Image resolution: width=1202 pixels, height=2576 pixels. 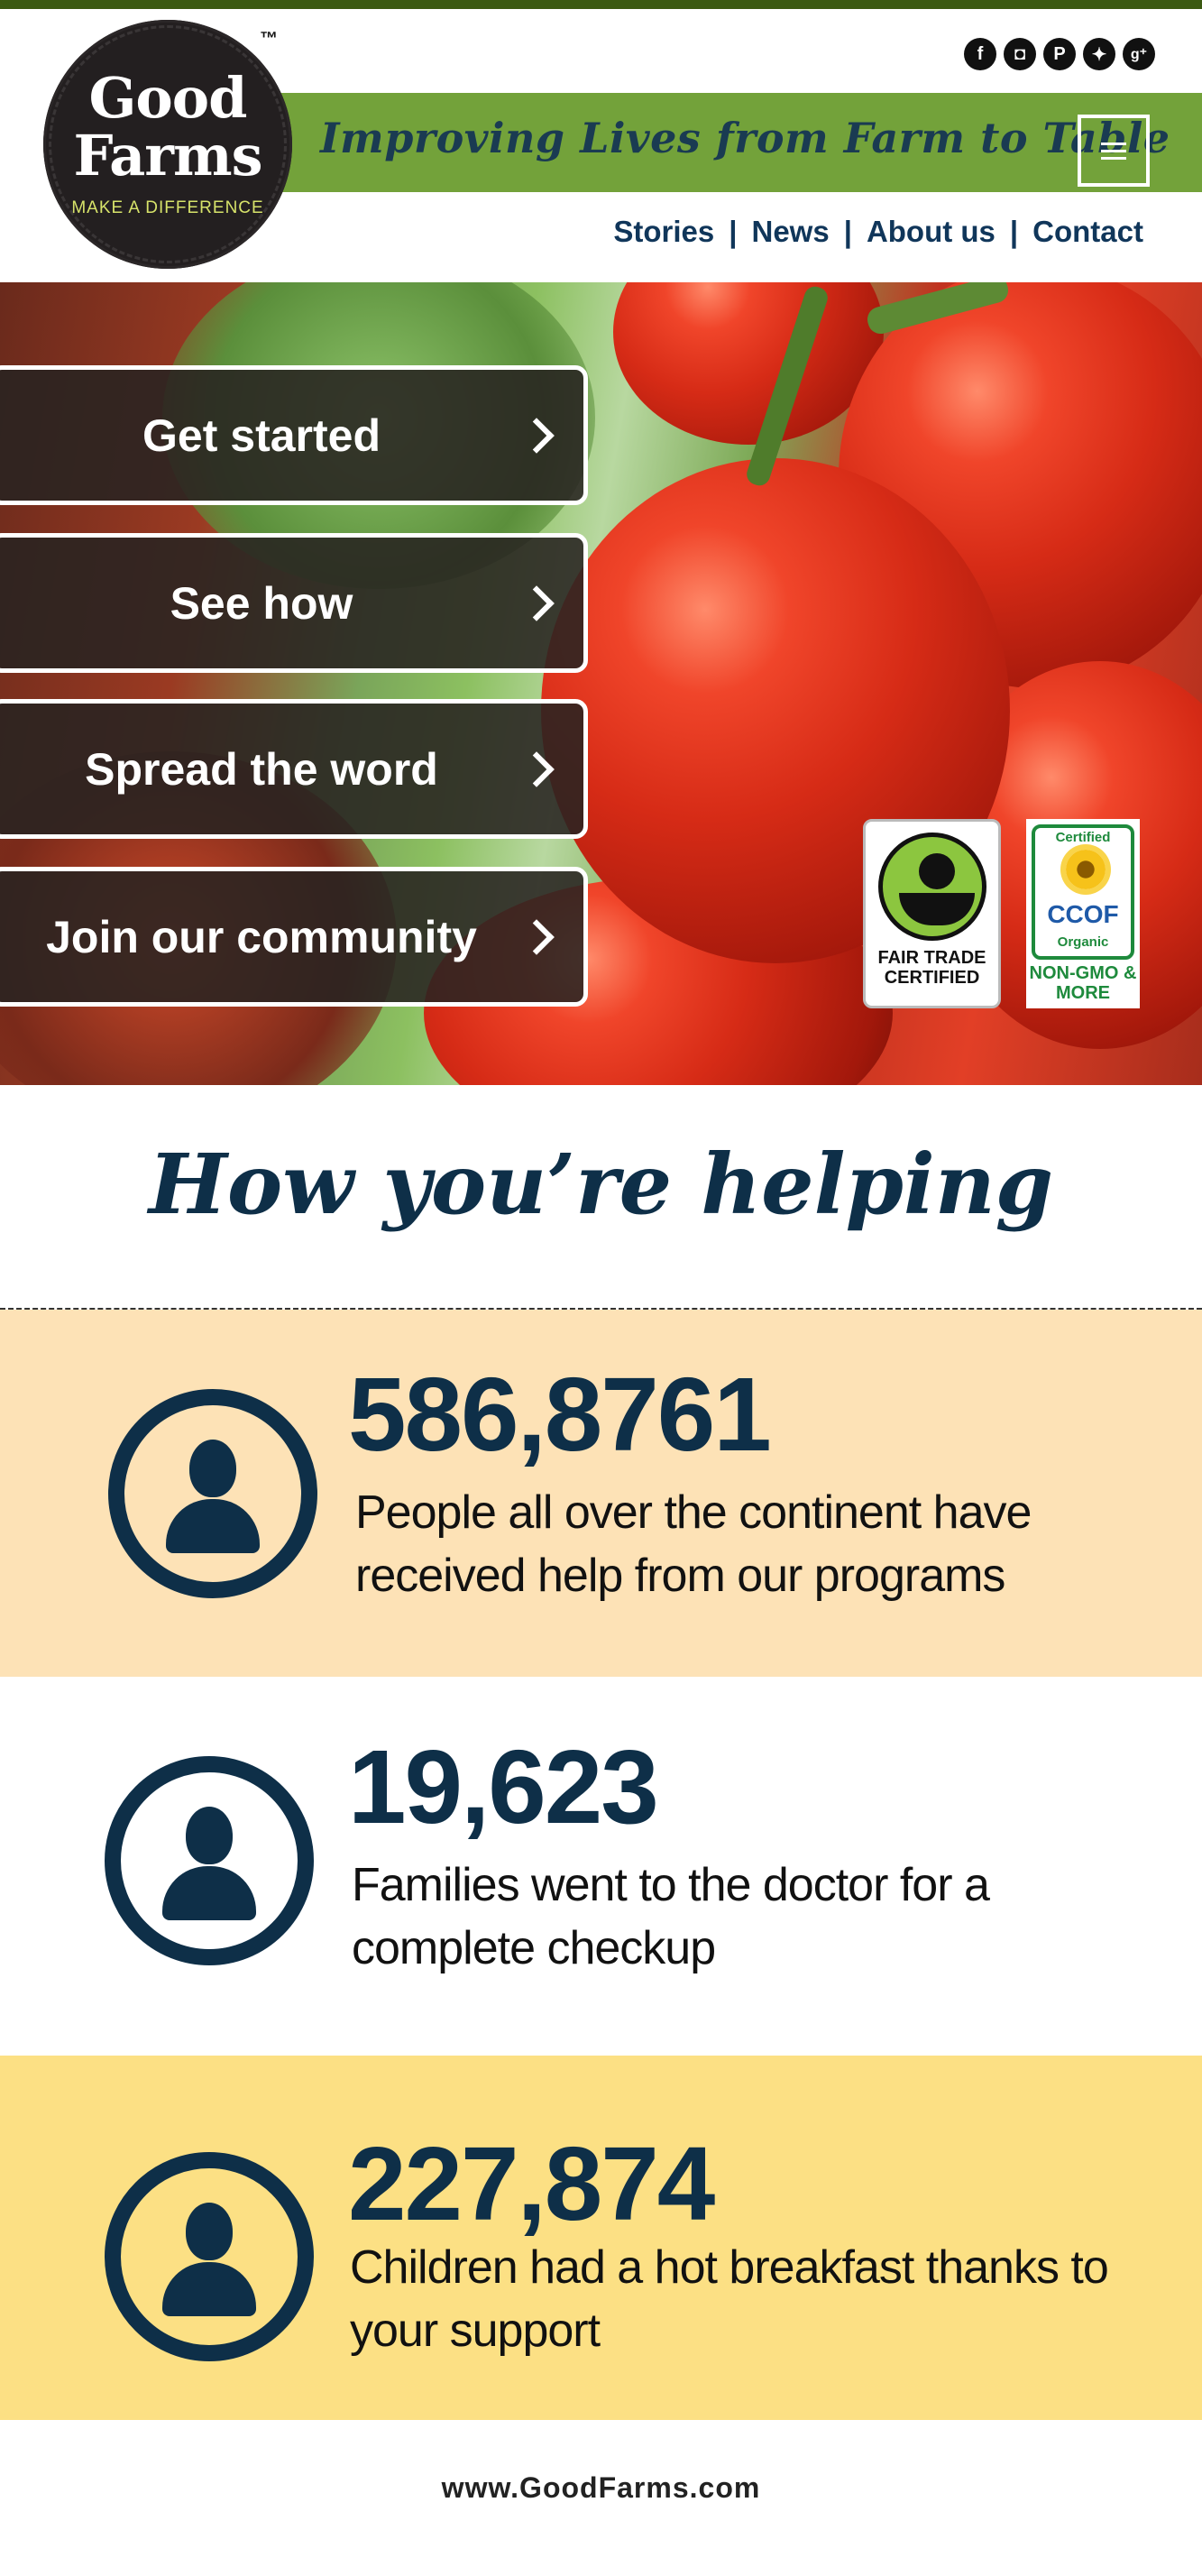 What do you see at coordinates (1083, 838) in the screenshot?
I see `ccof-certified-label: Certified` at bounding box center [1083, 838].